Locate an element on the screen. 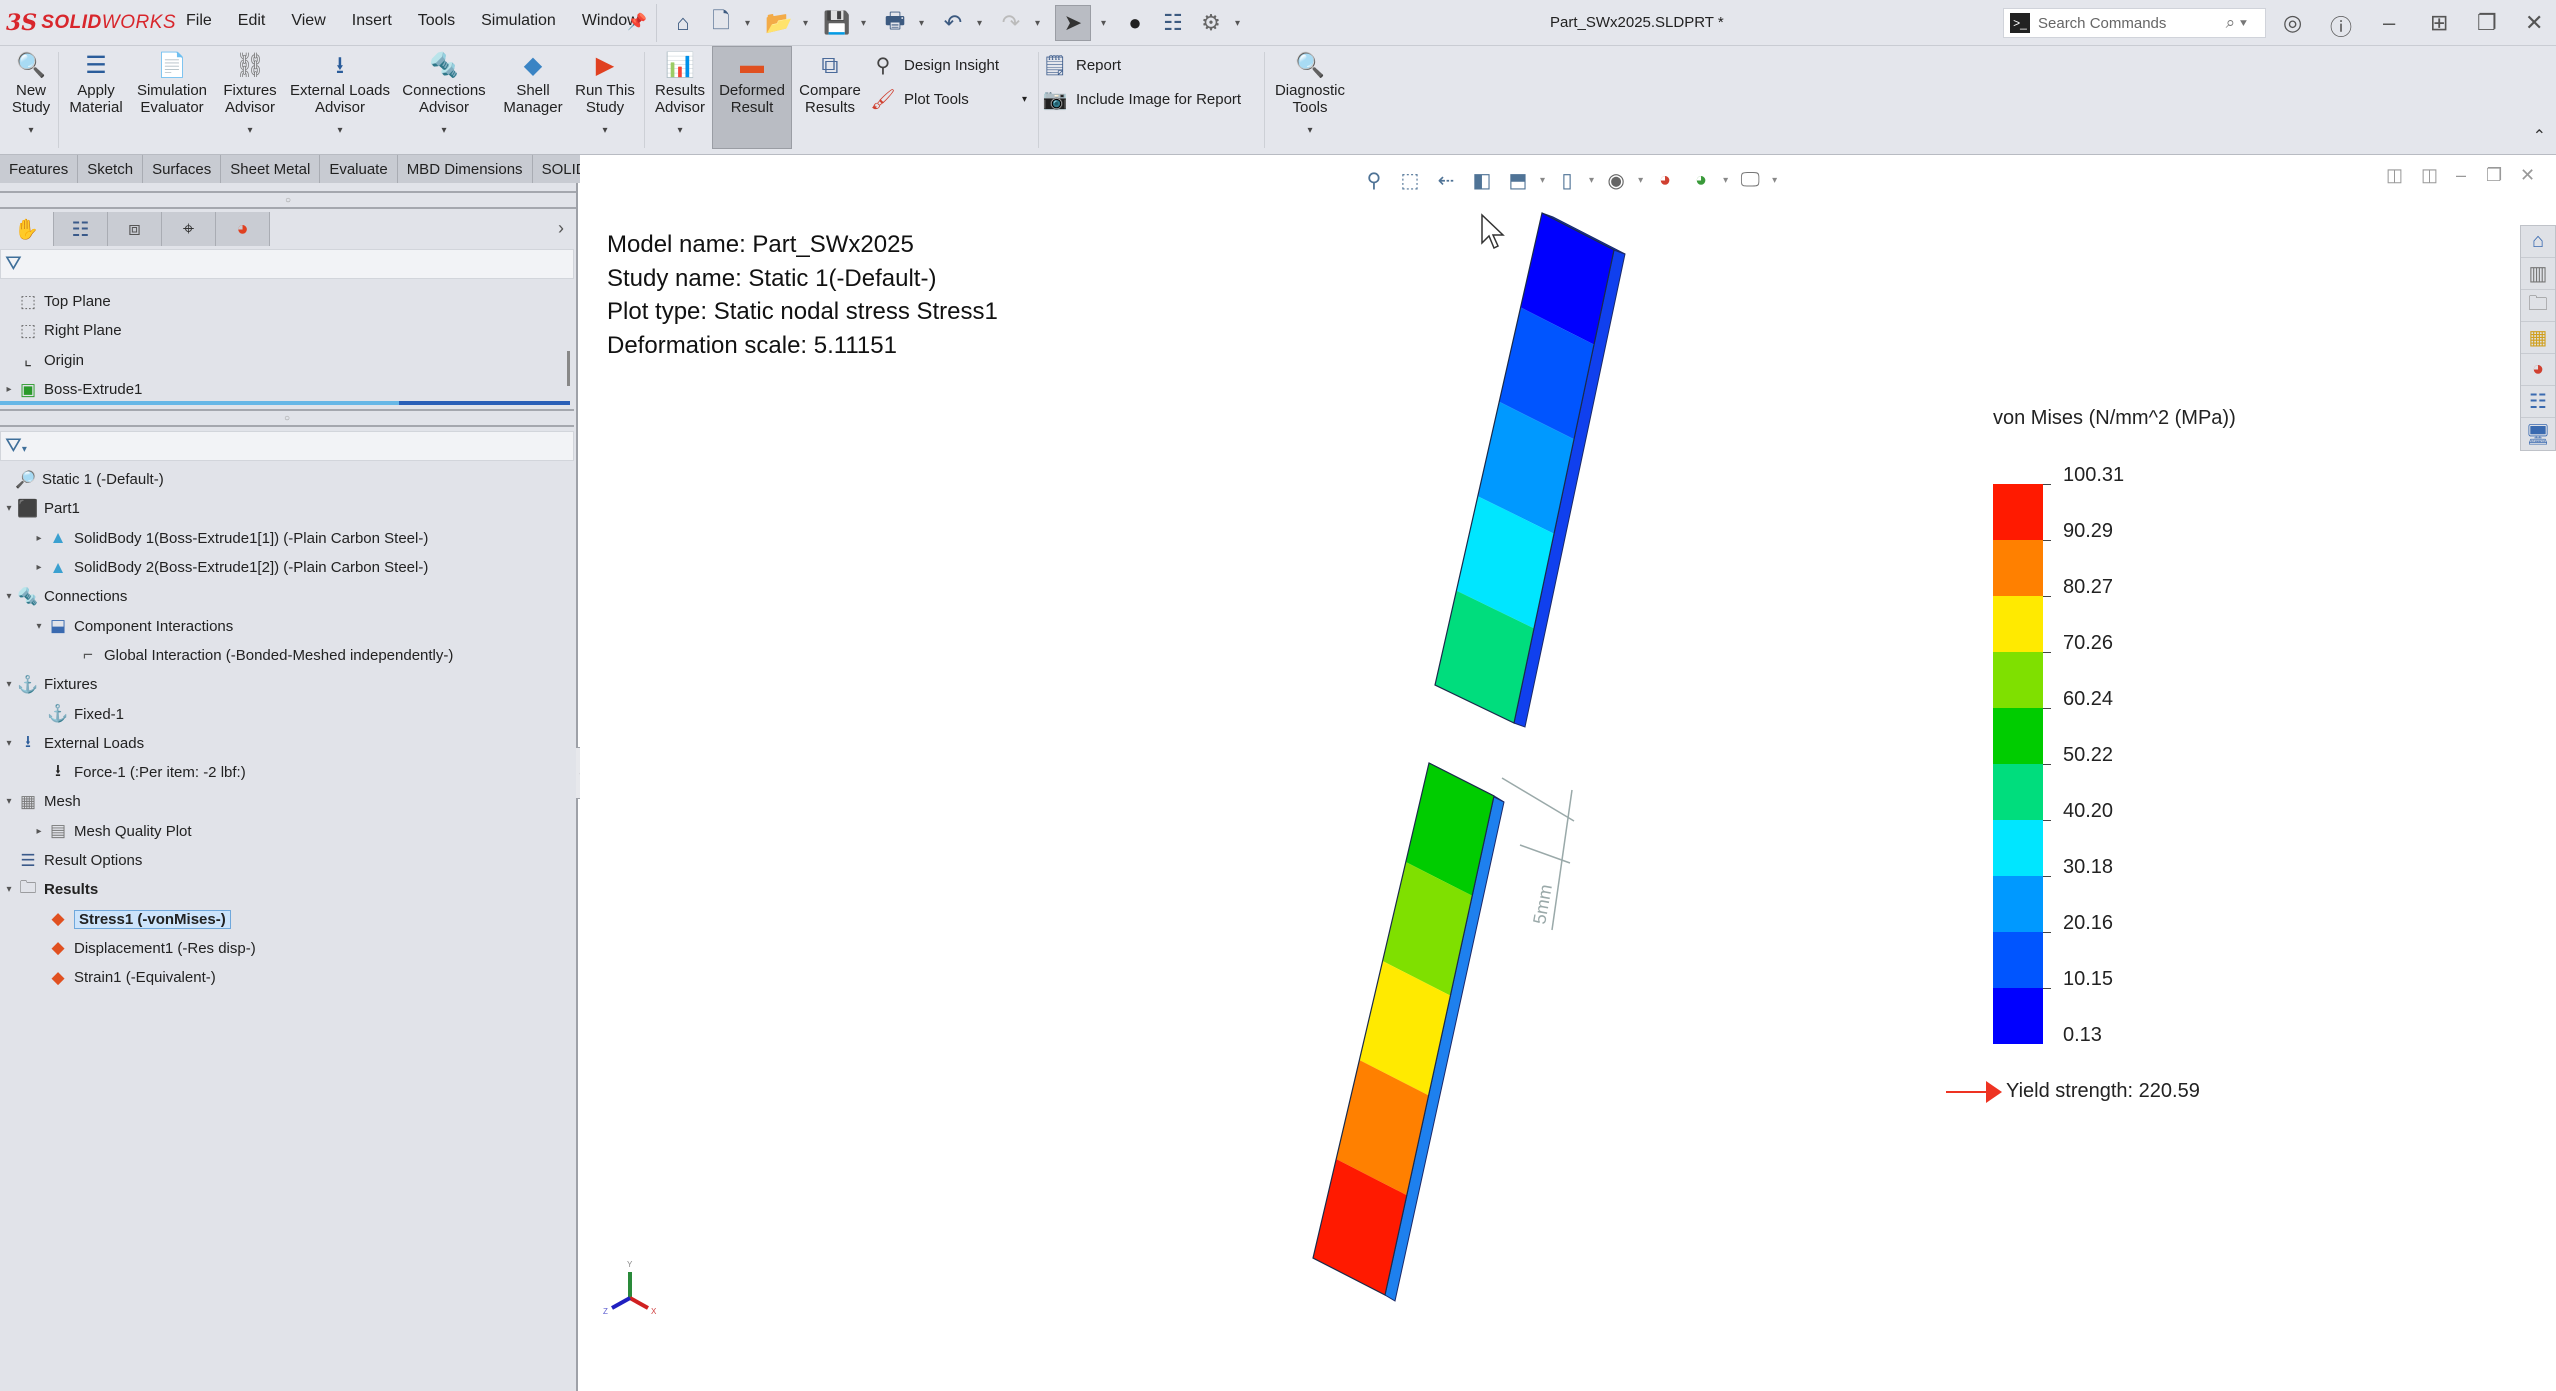  menu-view: View is located at coordinates (308, 21).